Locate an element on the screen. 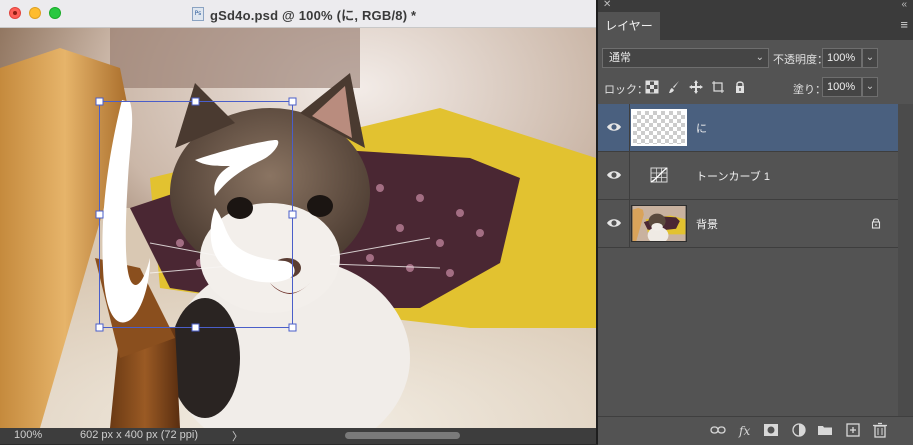 This screenshot has width=913, height=445. lock-position-icon is located at coordinates (696, 87).